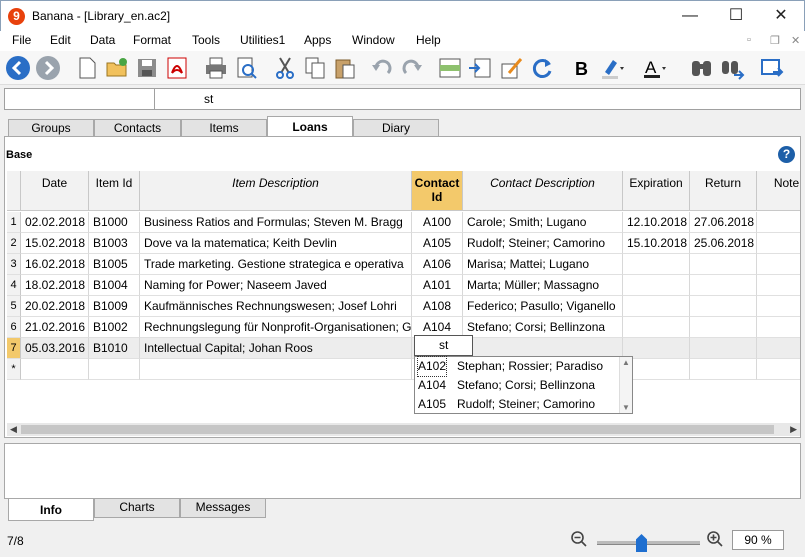 This screenshot has width=805, height=557. What do you see at coordinates (723, 243) in the screenshot?
I see `cell-return: 25.06.2018` at bounding box center [723, 243].